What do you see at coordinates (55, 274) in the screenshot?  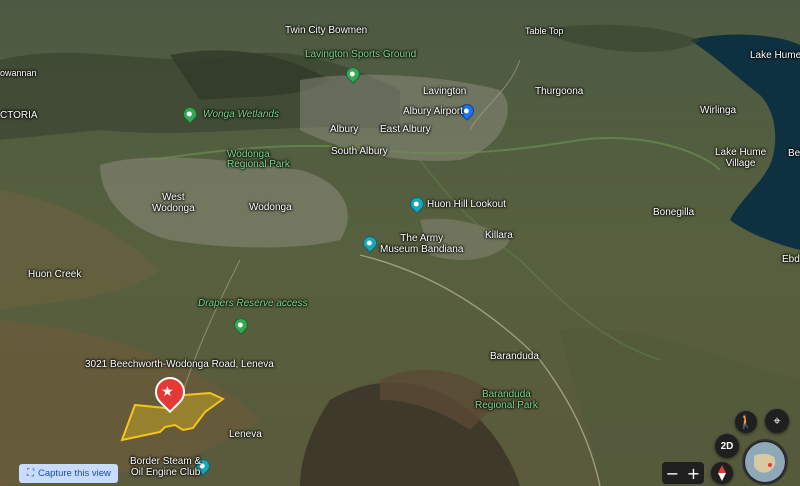 I see `label-huon-creek: Huon Creek` at bounding box center [55, 274].